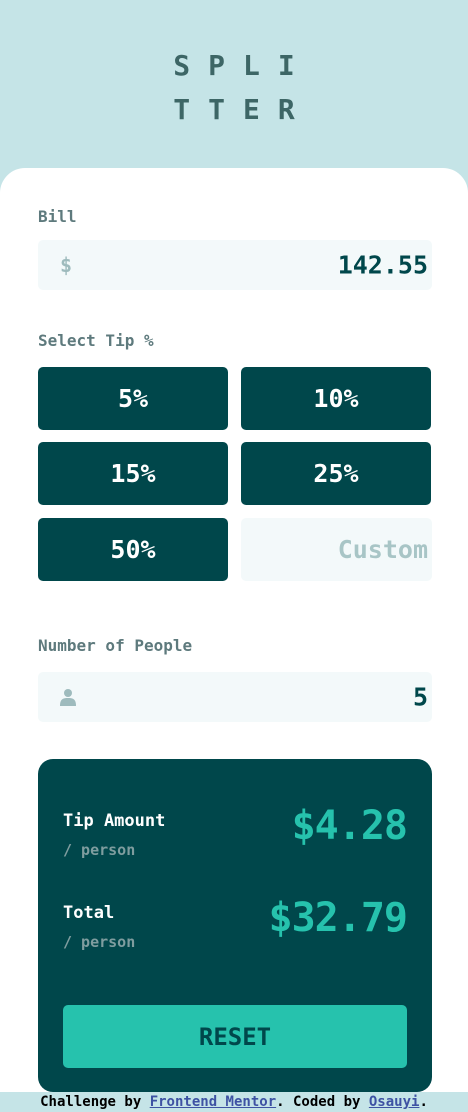 The width and height of the screenshot is (468, 1112). What do you see at coordinates (338, 918) in the screenshot?
I see `total-value: $32.79` at bounding box center [338, 918].